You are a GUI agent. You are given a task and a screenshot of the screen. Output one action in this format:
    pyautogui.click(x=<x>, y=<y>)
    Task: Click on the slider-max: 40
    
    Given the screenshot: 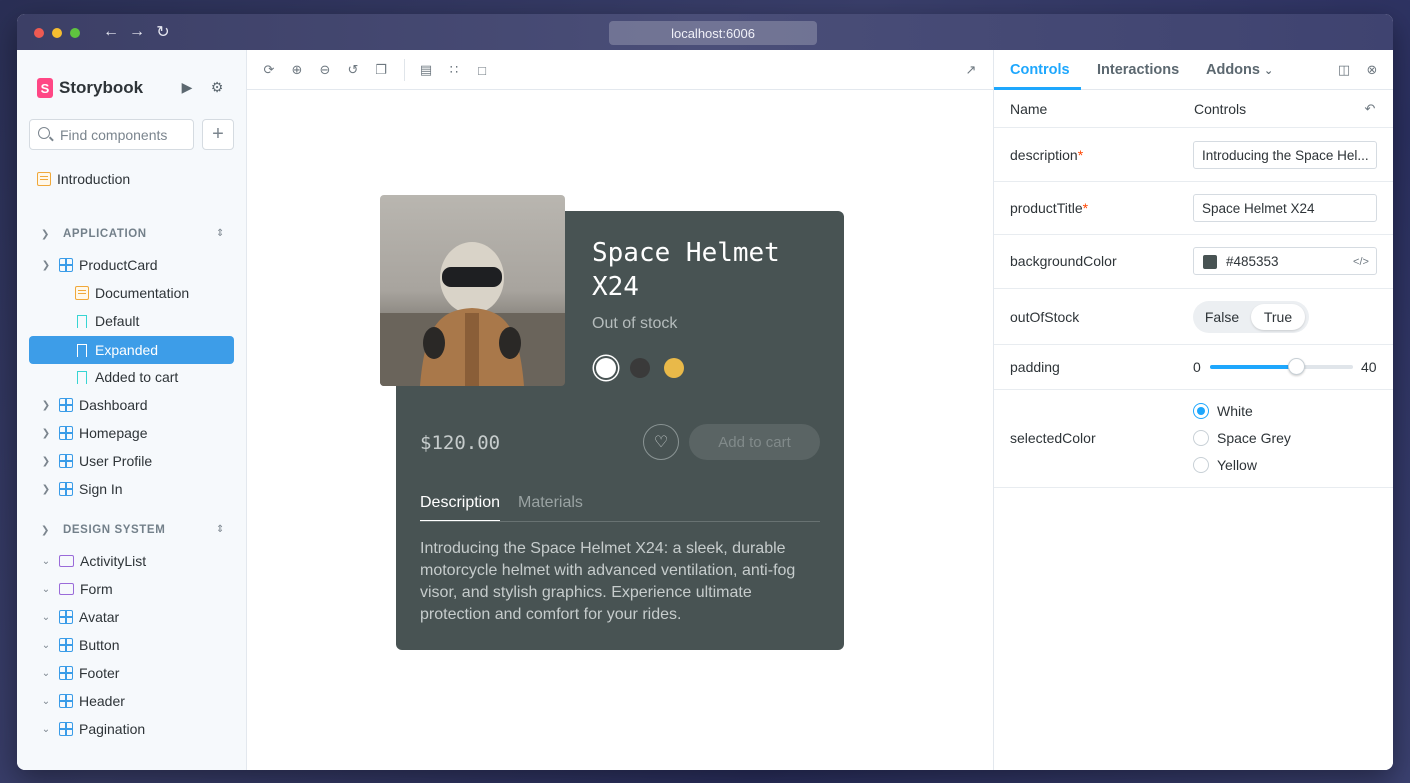 What is the action you would take?
    pyautogui.click(x=1369, y=367)
    